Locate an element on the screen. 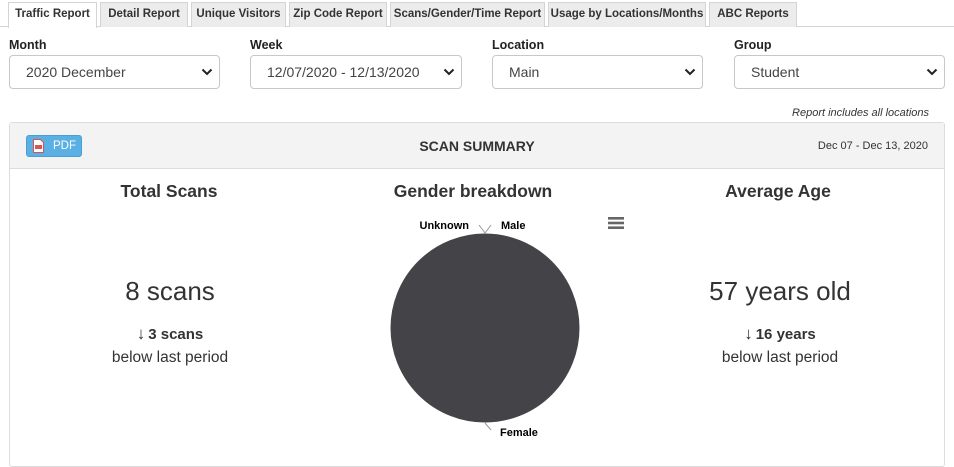  gender-breakdown-title: Gender breakdown is located at coordinates (473, 191).